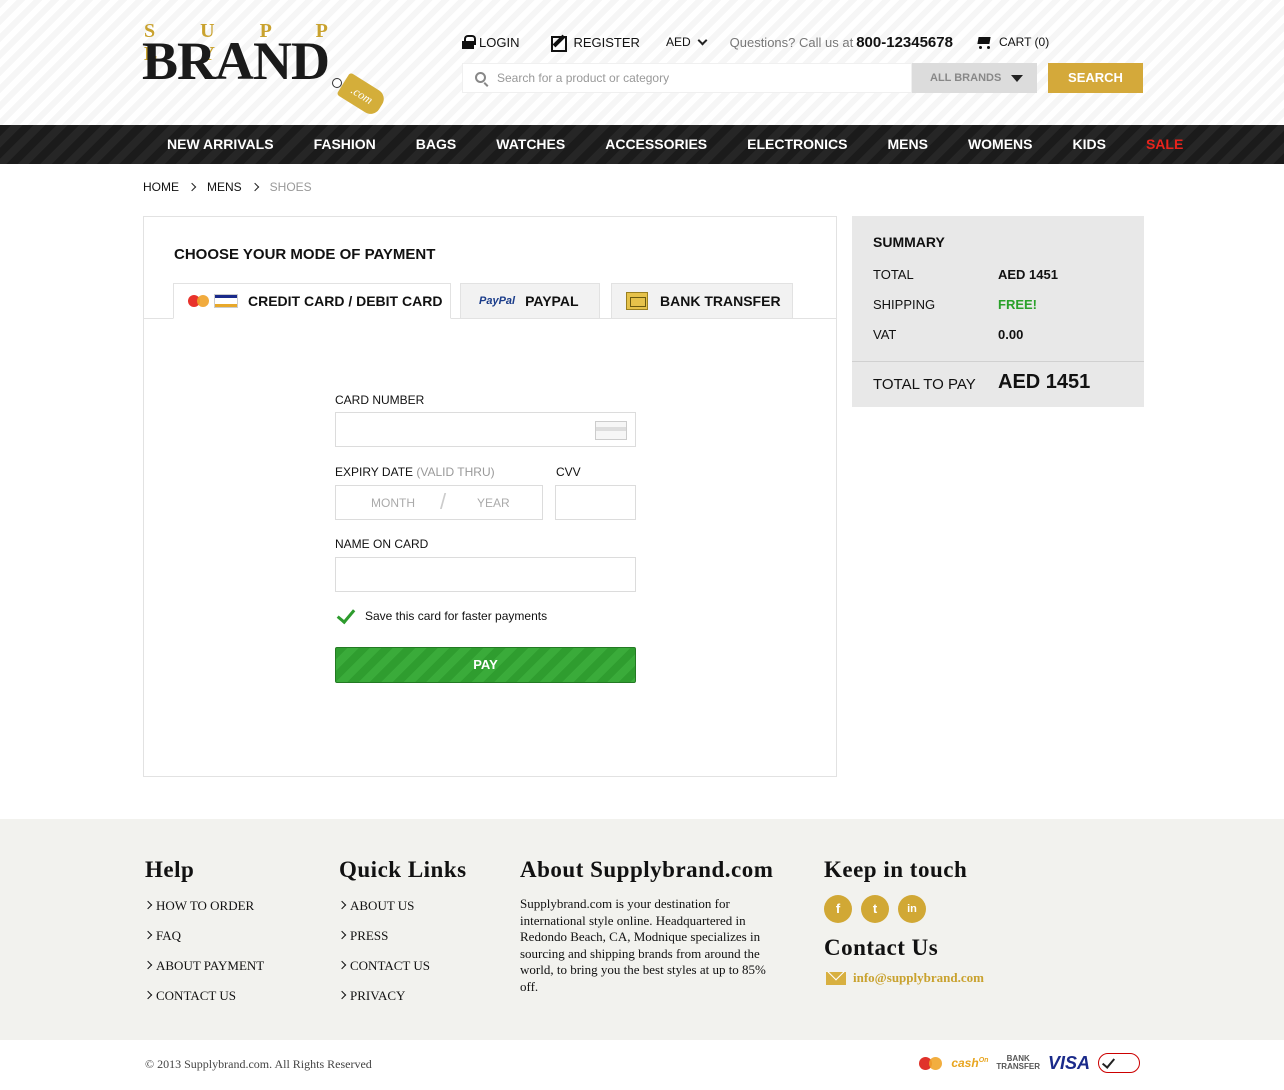  What do you see at coordinates (436, 144) in the screenshot?
I see `nav-item-bags: BAGS` at bounding box center [436, 144].